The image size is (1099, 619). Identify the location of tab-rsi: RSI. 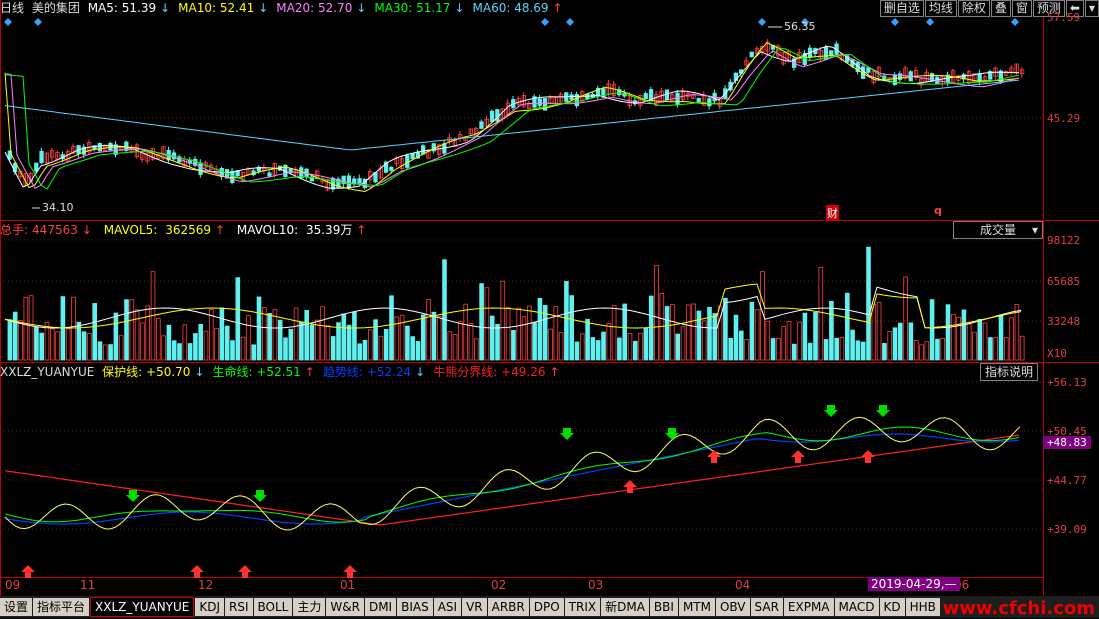
(239, 607).